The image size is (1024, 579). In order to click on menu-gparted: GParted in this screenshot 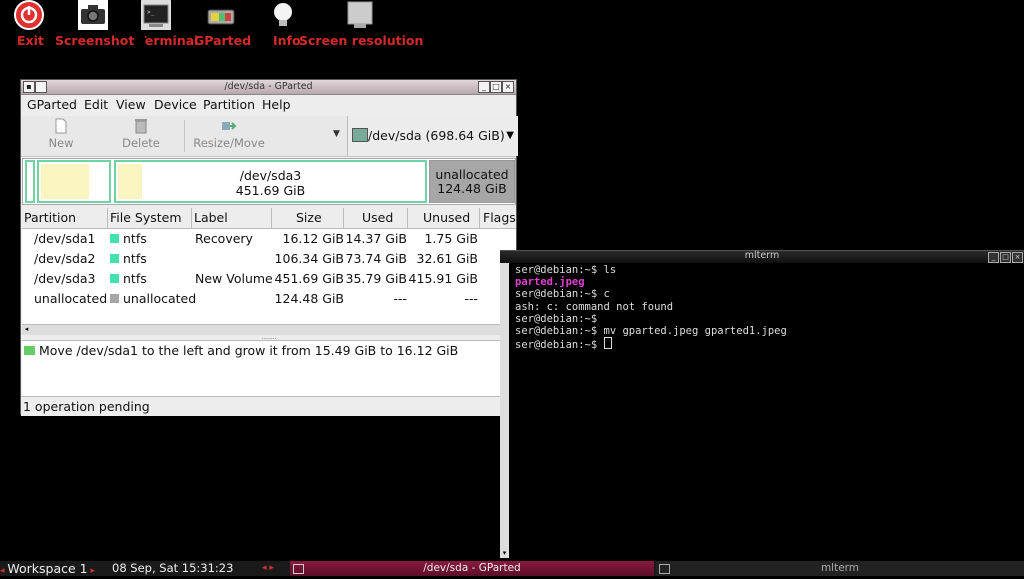, I will do `click(52, 104)`.